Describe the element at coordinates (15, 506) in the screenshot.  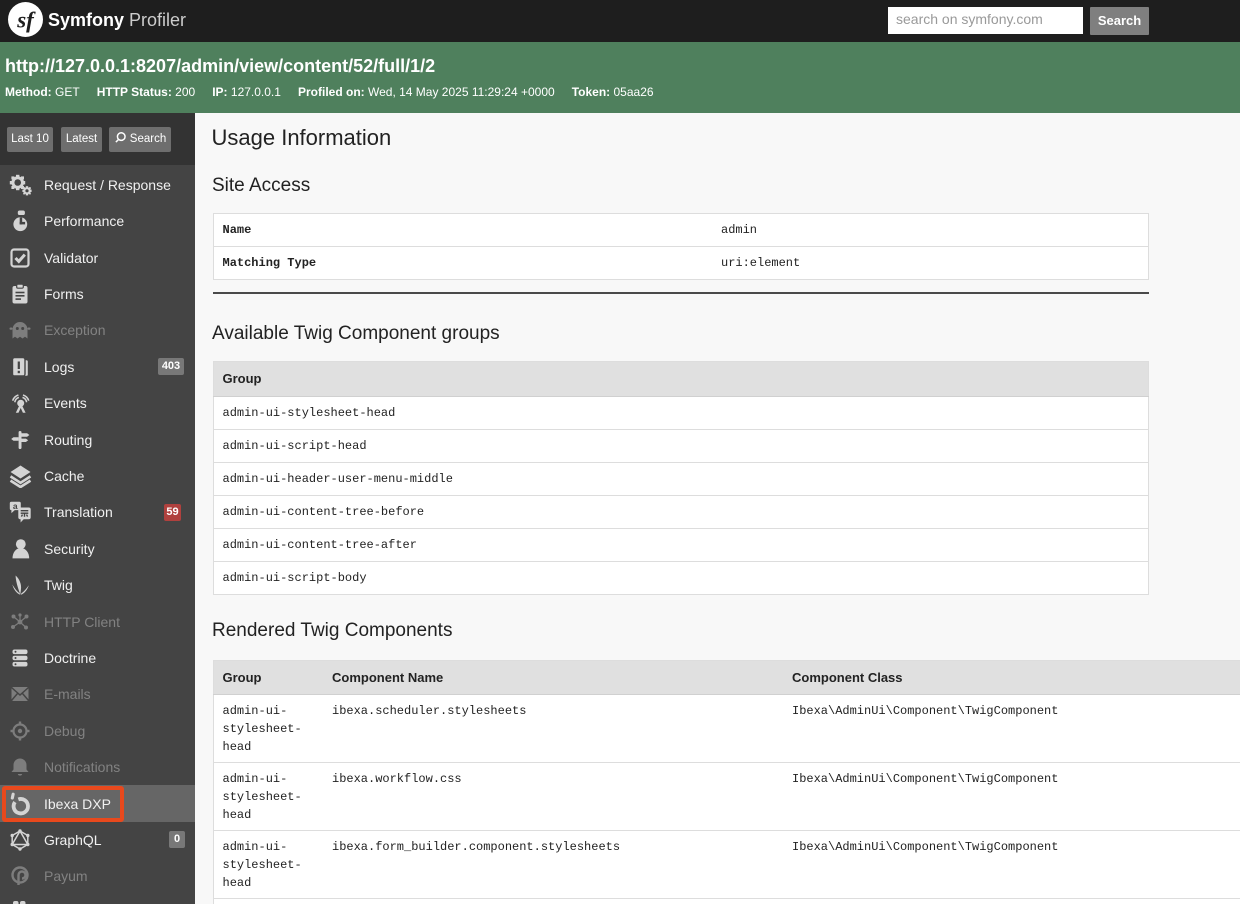
I see `svg-text: a` at that location.